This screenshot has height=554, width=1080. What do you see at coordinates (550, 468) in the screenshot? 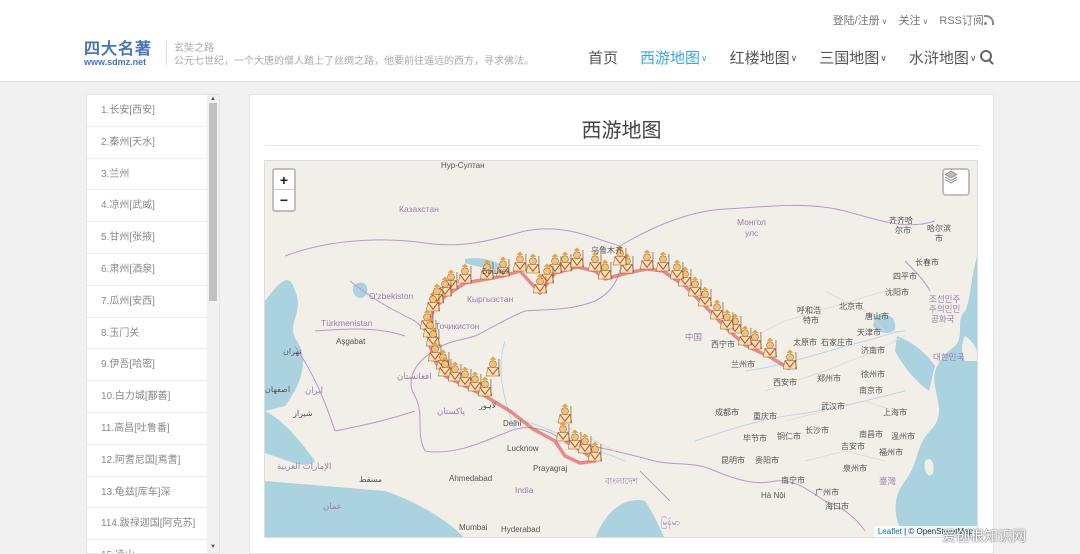
I see `map-label: Prayagraj` at bounding box center [550, 468].